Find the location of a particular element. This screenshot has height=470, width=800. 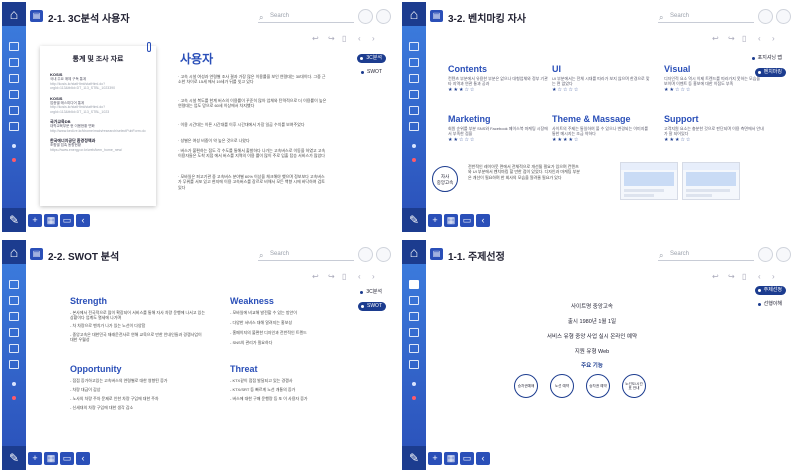

side-tab-topic: 주제선정 is located at coordinates (770, 290).